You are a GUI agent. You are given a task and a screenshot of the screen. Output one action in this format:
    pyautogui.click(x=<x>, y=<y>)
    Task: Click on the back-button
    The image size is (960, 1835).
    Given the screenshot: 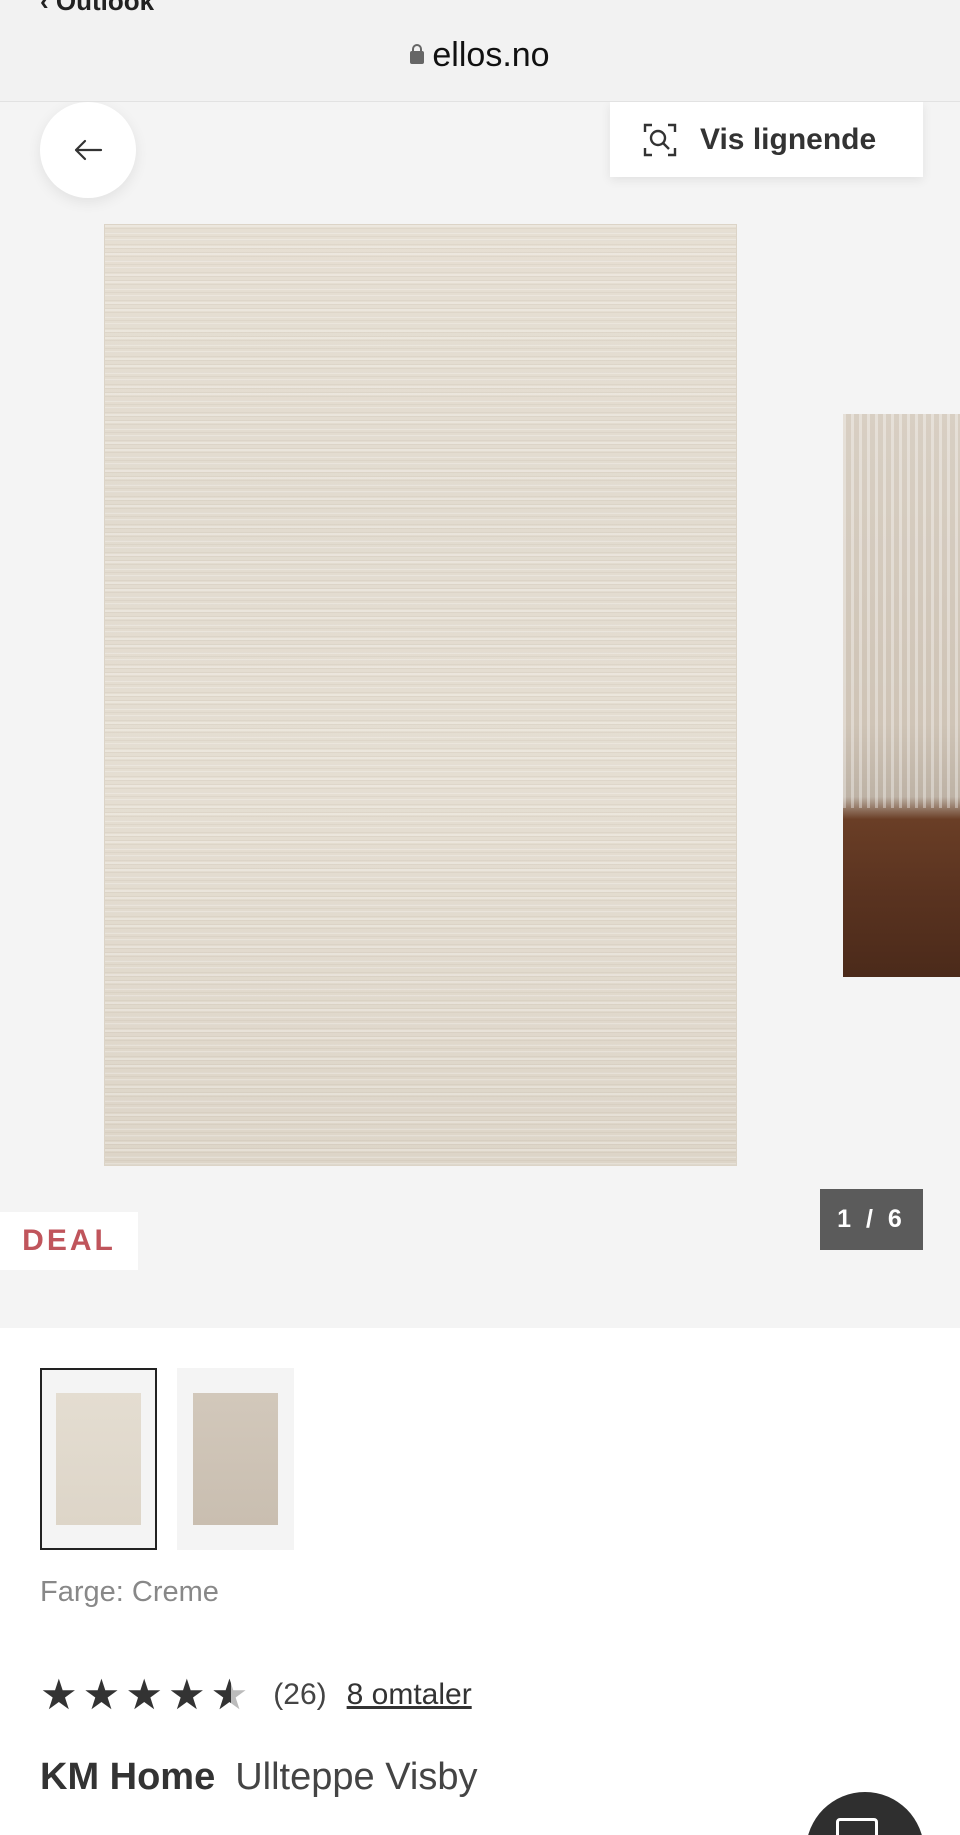 What is the action you would take?
    pyautogui.click(x=88, y=150)
    